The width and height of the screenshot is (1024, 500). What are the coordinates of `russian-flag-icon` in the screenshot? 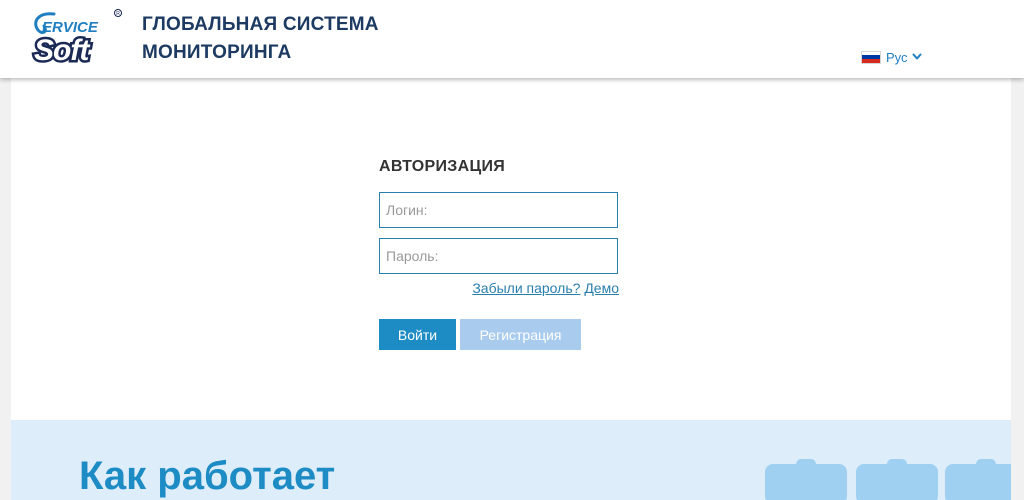 It's located at (871, 57).